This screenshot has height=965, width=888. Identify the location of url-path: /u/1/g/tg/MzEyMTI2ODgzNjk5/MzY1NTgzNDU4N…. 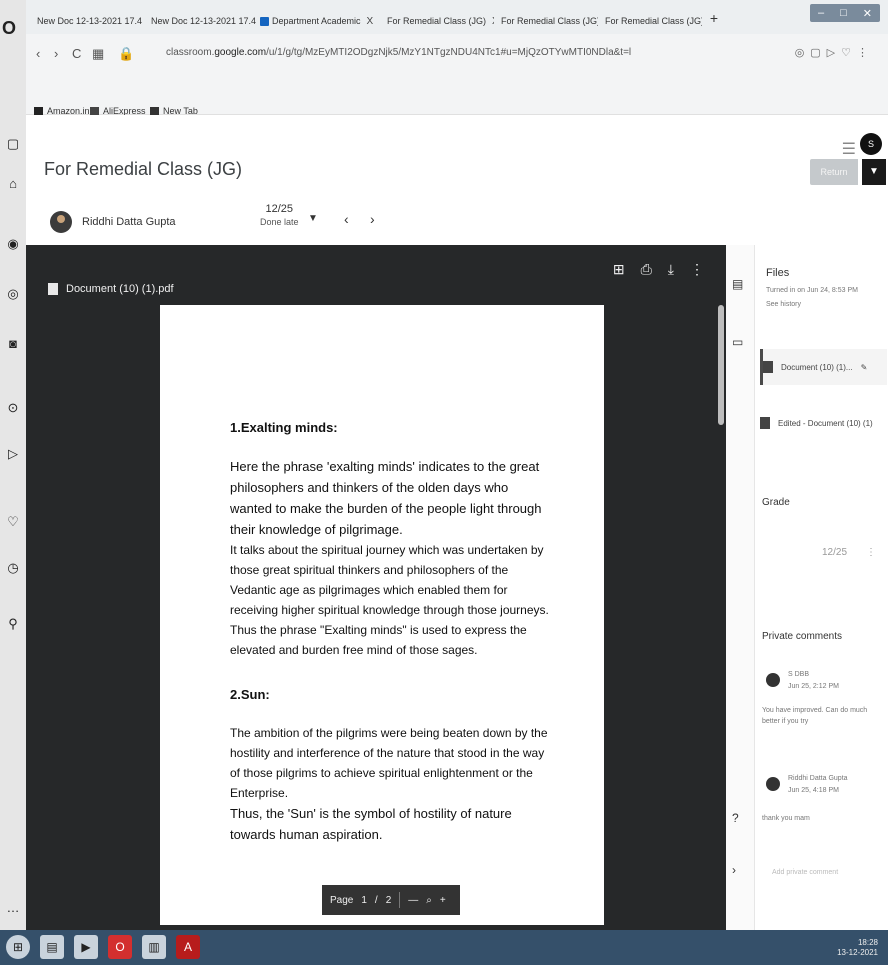
(449, 52).